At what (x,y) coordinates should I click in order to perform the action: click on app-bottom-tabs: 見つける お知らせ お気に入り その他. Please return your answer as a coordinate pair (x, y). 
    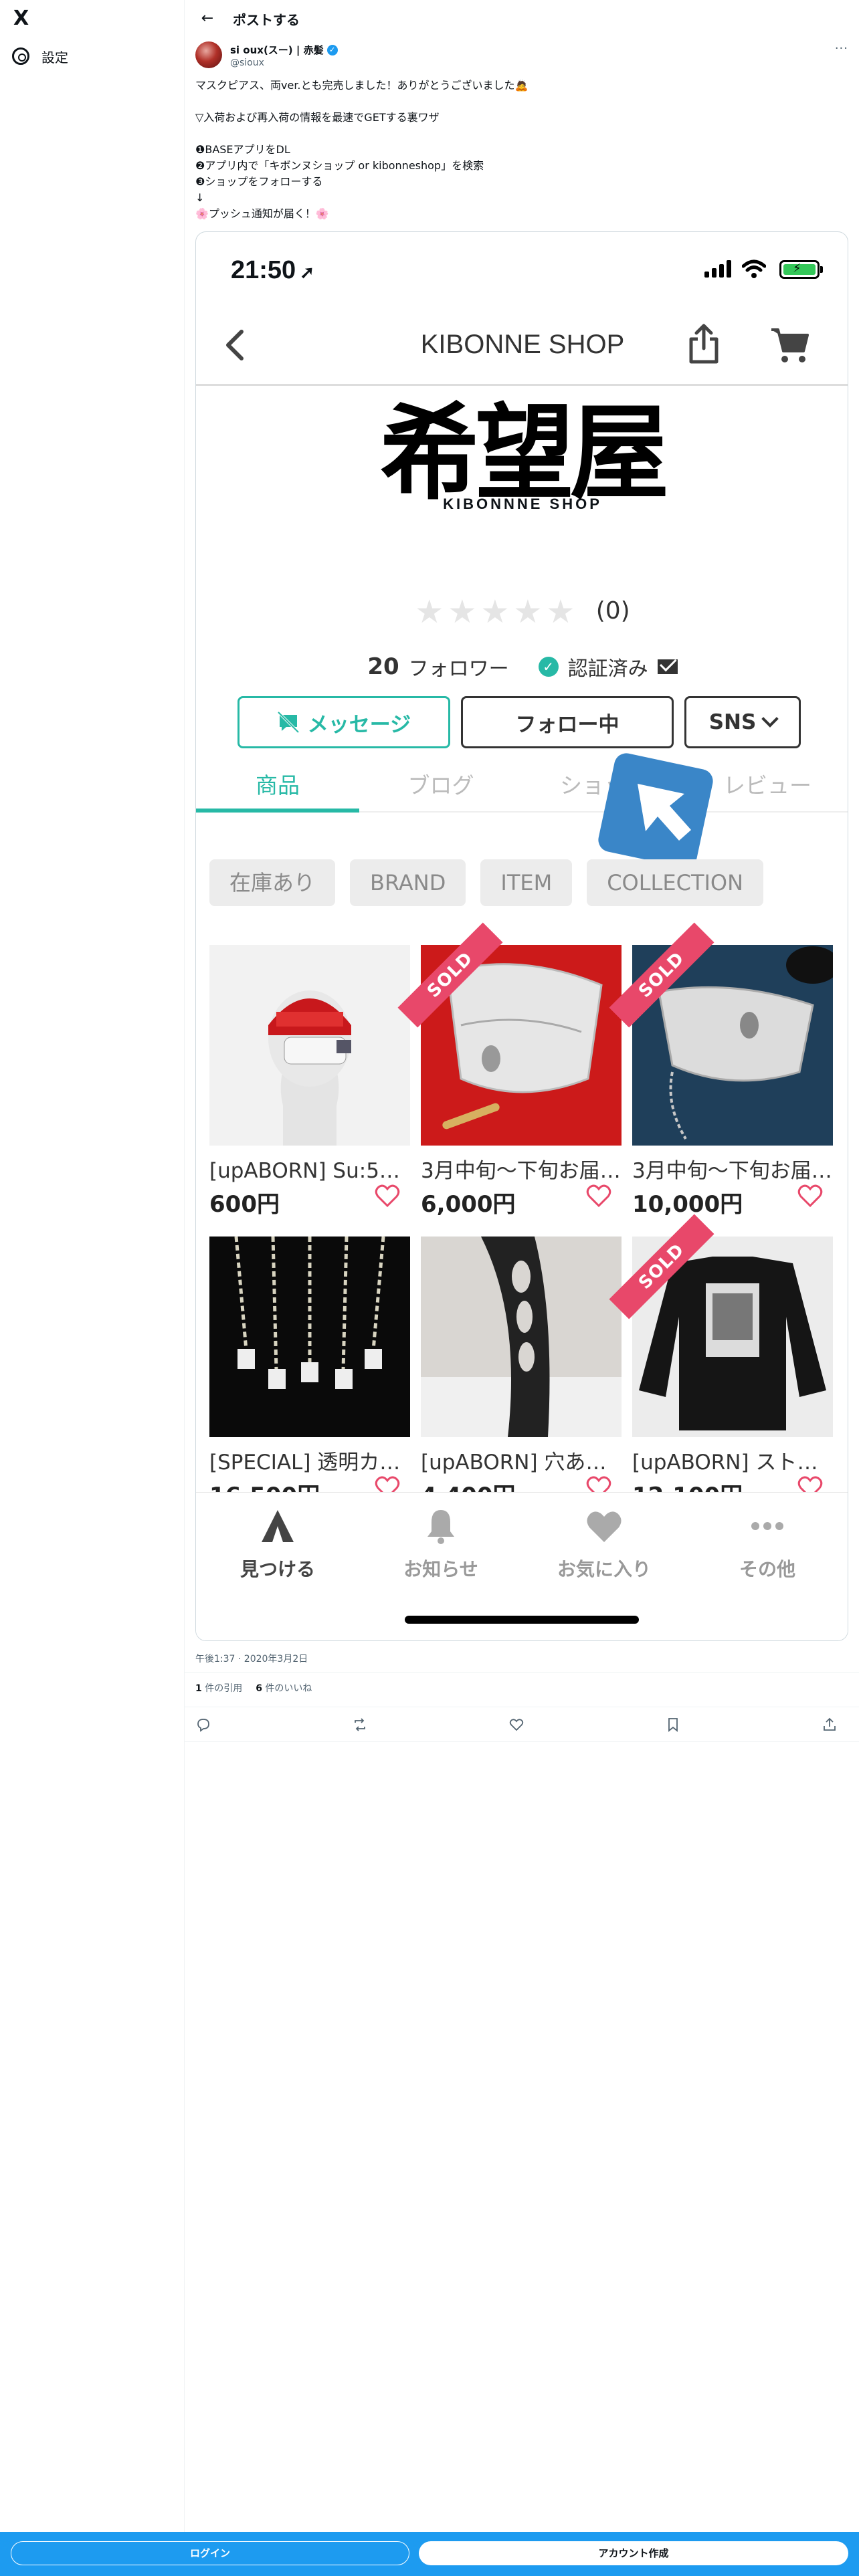
    Looking at the image, I should click on (522, 1566).